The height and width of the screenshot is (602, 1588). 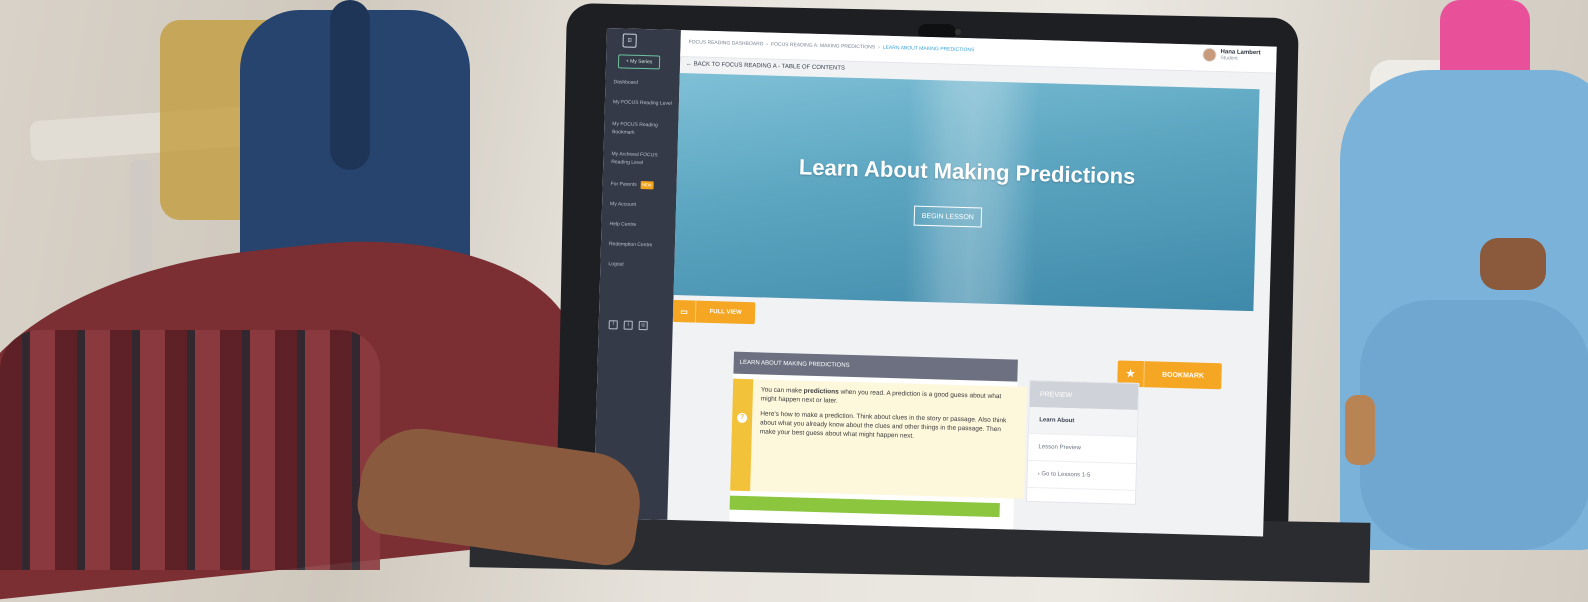 I want to click on preview-item-learn-about: Learn About, so click(x=1083, y=421).